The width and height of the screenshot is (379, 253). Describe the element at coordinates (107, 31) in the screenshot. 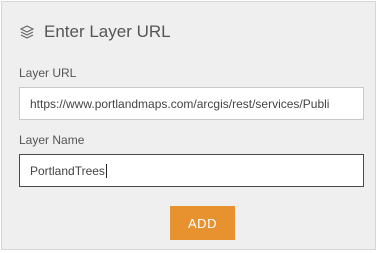

I see `panel-title: Enter Layer URL` at that location.